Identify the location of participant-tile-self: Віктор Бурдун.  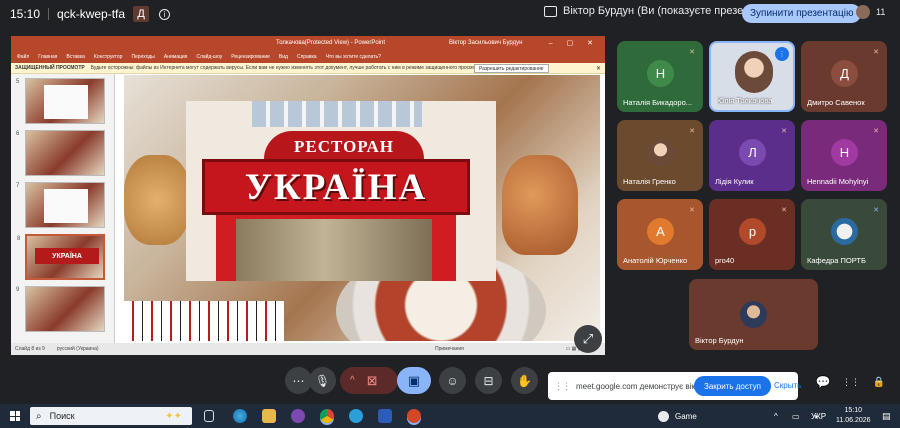
(753, 314).